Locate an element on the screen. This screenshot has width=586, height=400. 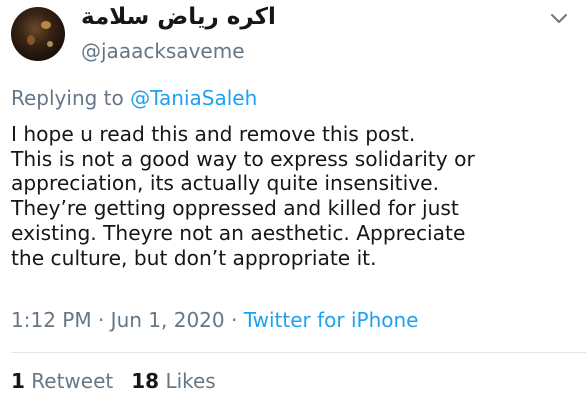
tweet-source-link: Twitter for iPhone is located at coordinates (331, 320).